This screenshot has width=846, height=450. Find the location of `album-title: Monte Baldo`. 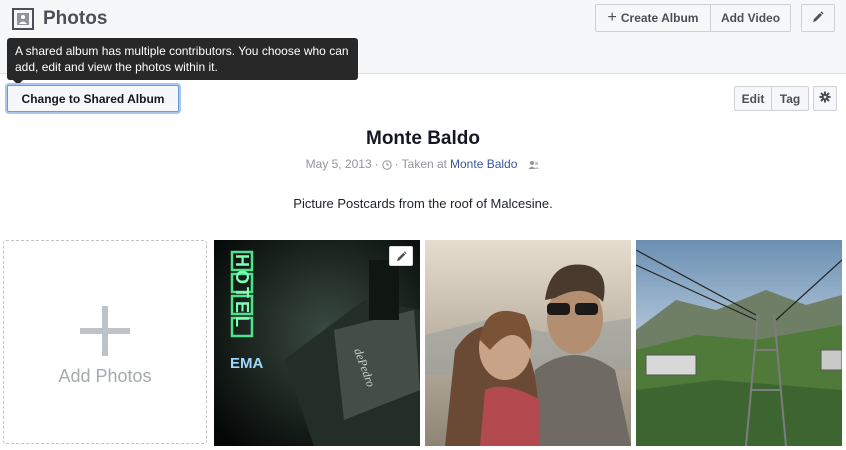

album-title: Monte Baldo is located at coordinates (423, 138).